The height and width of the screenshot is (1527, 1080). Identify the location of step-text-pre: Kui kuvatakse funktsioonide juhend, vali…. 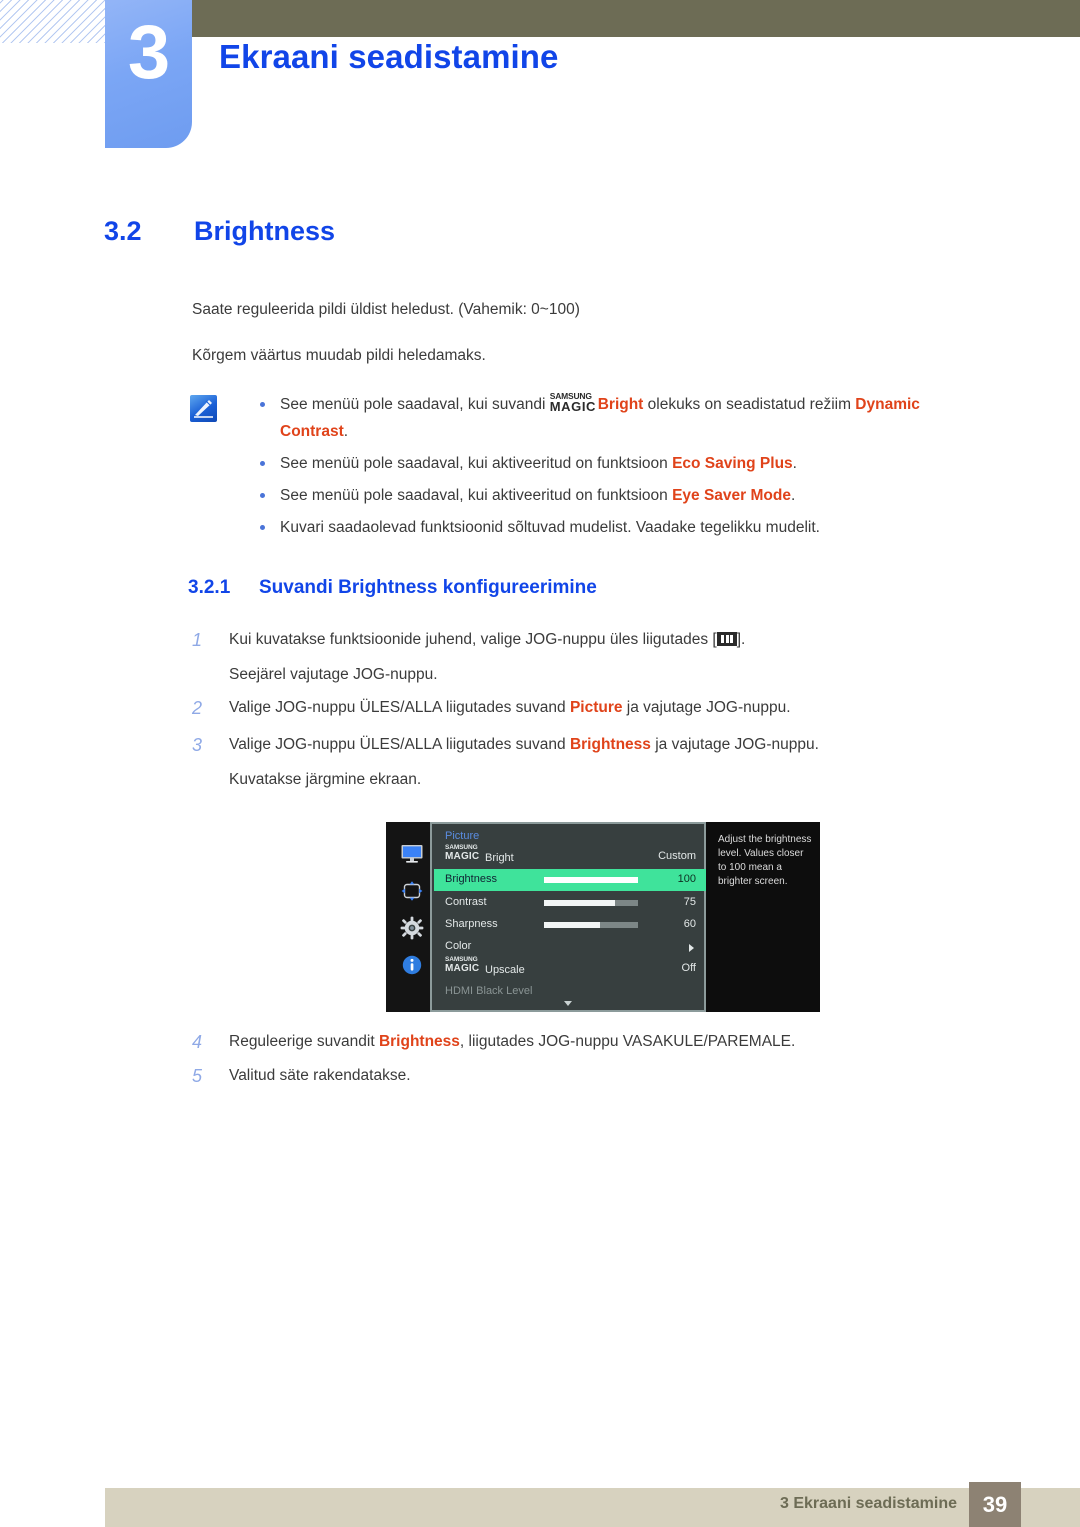
(473, 639).